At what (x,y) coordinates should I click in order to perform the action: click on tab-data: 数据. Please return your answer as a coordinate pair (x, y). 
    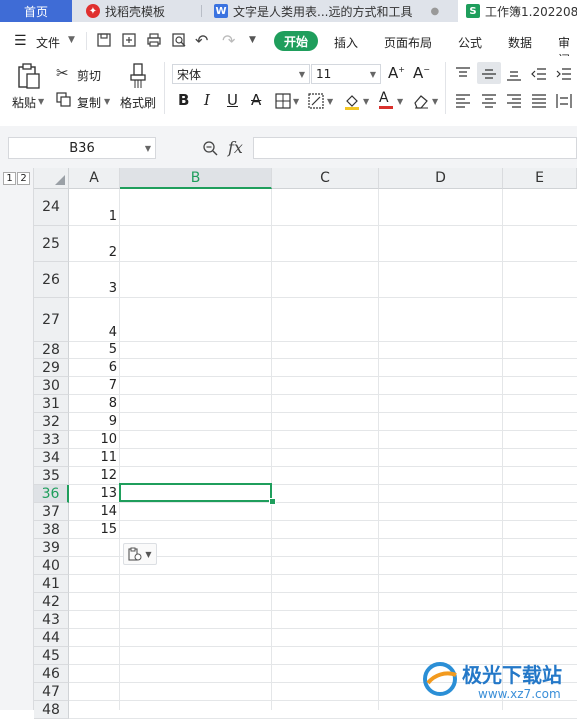
    Looking at the image, I should click on (520, 42).